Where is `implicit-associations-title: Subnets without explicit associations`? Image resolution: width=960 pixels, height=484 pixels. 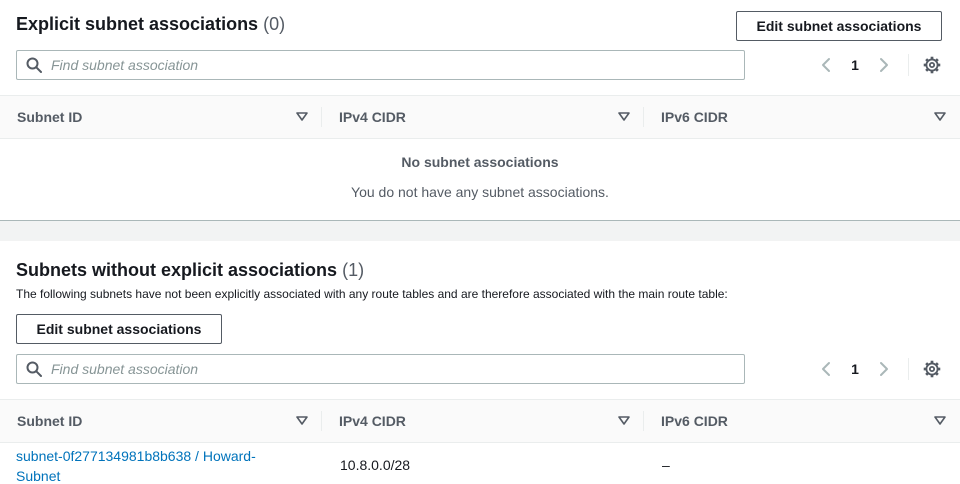 implicit-associations-title: Subnets without explicit associations is located at coordinates (177, 270).